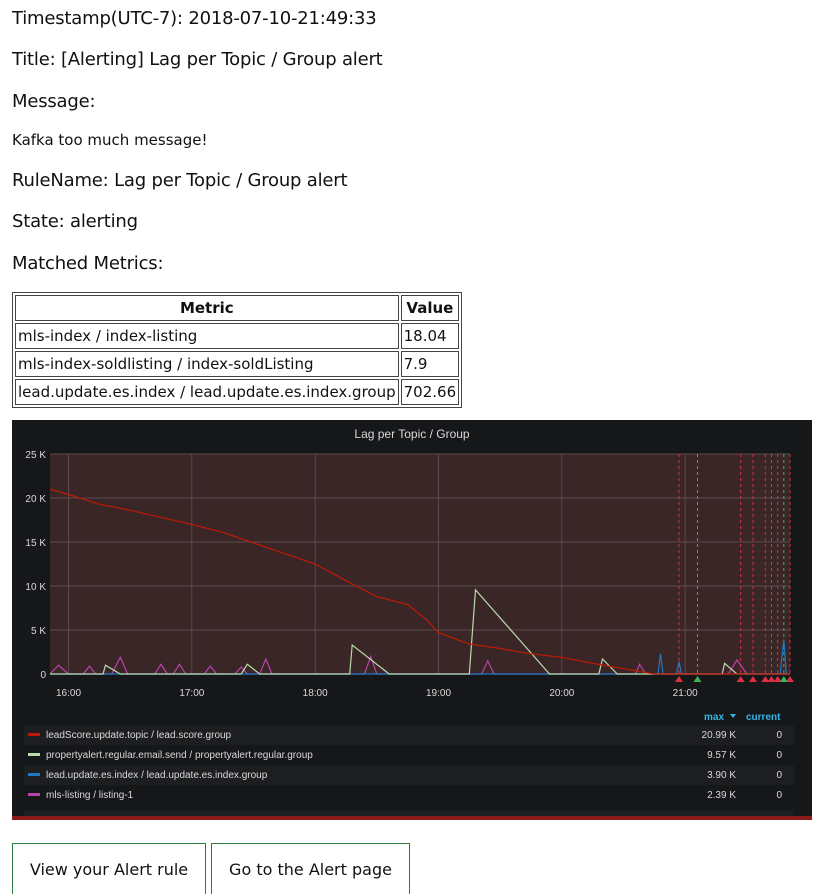  Describe the element at coordinates (35, 543) in the screenshot. I see `y-tick-label: 15 K` at that location.